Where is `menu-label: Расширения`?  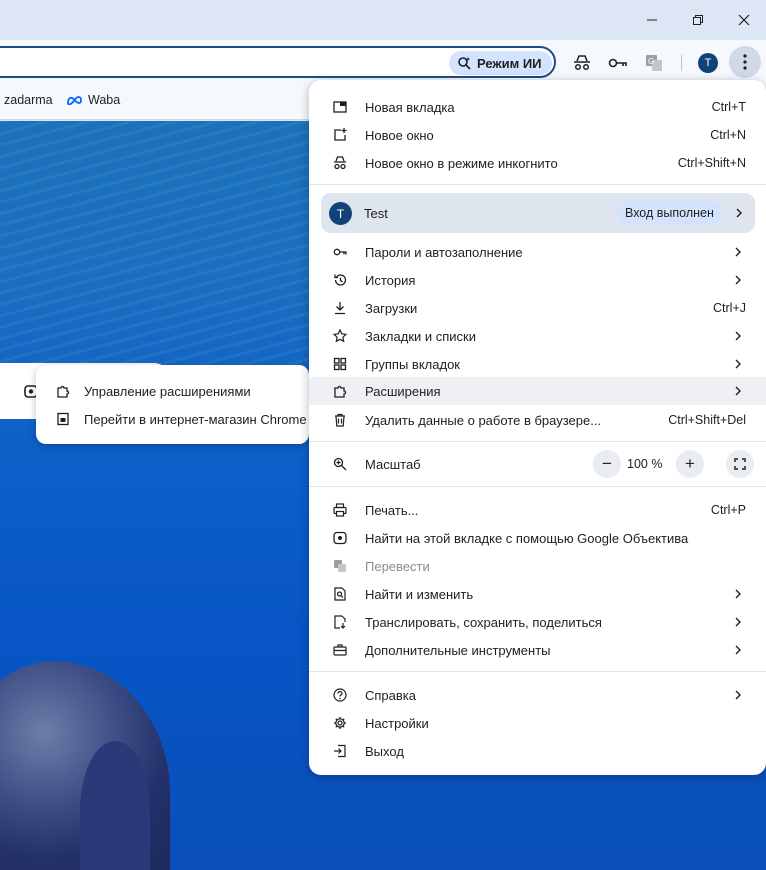
menu-label: Расширения is located at coordinates (403, 391).